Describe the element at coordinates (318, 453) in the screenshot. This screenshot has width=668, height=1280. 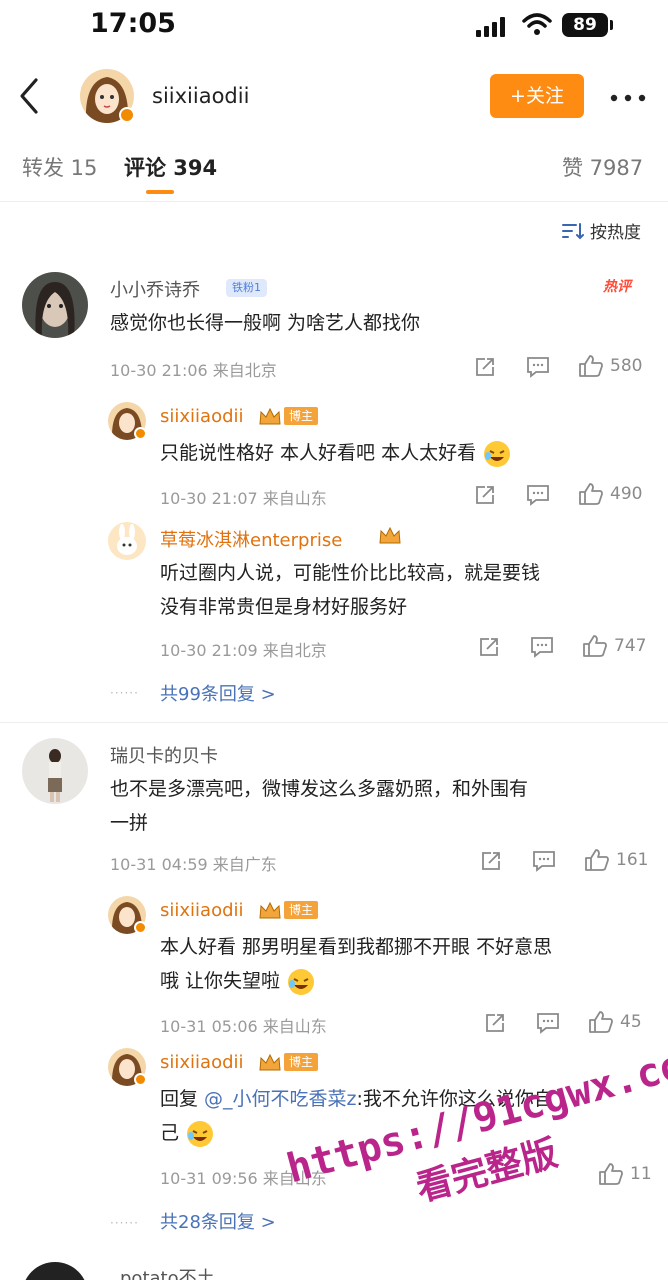
I see `reply-line: 只能说性格好 本人好看吧 本人太好看` at that location.